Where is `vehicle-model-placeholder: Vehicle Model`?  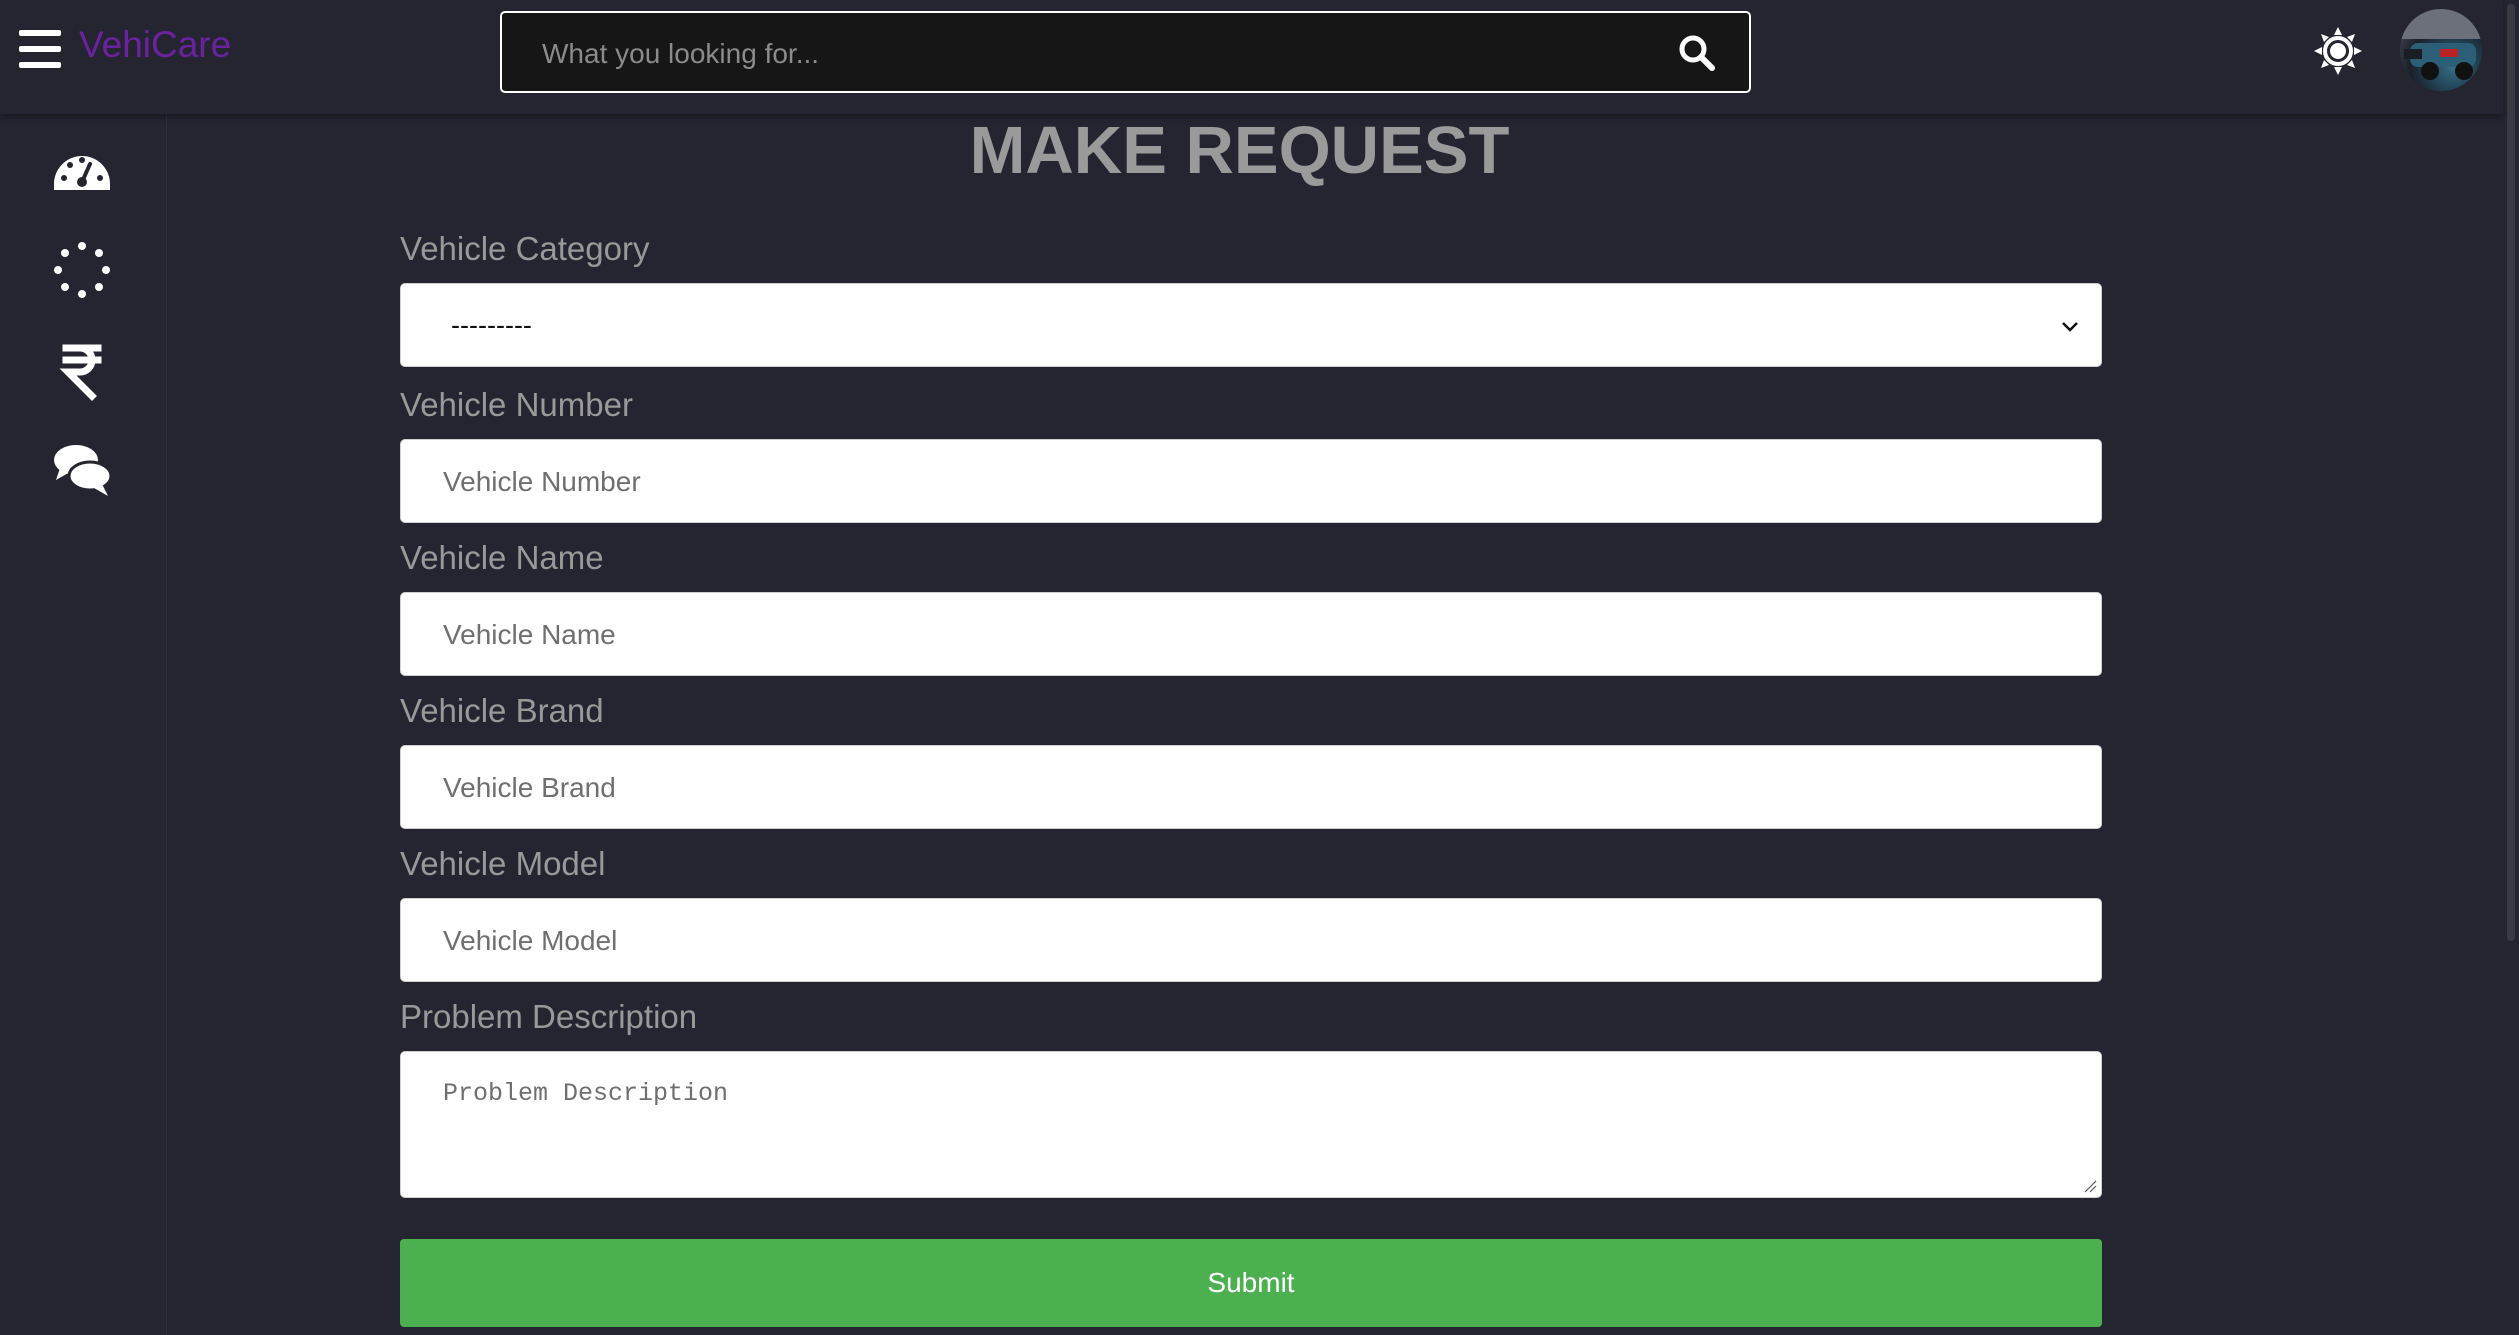 vehicle-model-placeholder: Vehicle Model is located at coordinates (530, 940).